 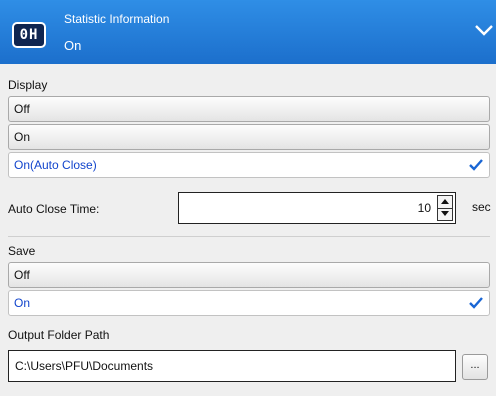 What do you see at coordinates (249, 137) in the screenshot?
I see `display-option-on: On` at bounding box center [249, 137].